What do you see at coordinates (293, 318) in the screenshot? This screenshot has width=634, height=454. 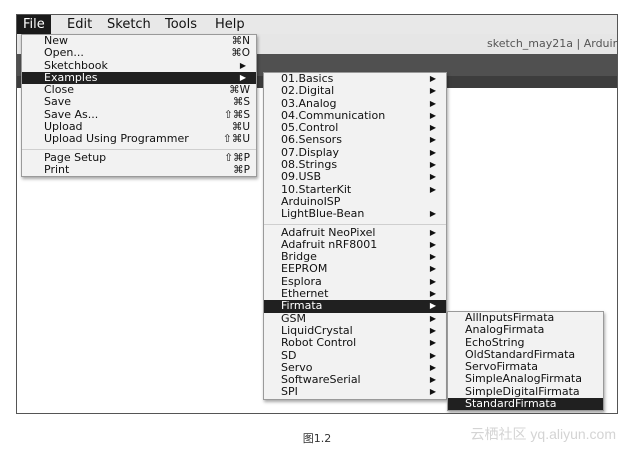 I see `menu-item-label: GSM` at bounding box center [293, 318].